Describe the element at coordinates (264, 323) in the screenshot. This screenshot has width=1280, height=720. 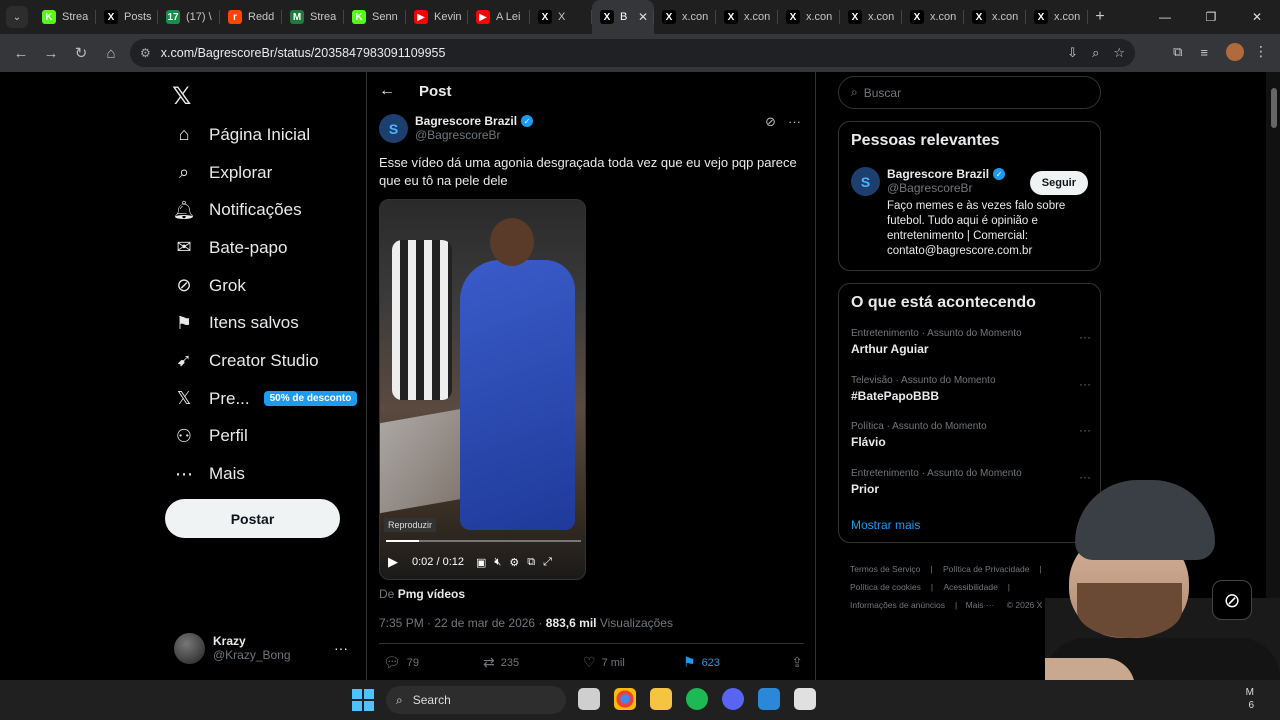
I see `sidebar-item-bookmarks: ⚑ Itens salvos` at that location.